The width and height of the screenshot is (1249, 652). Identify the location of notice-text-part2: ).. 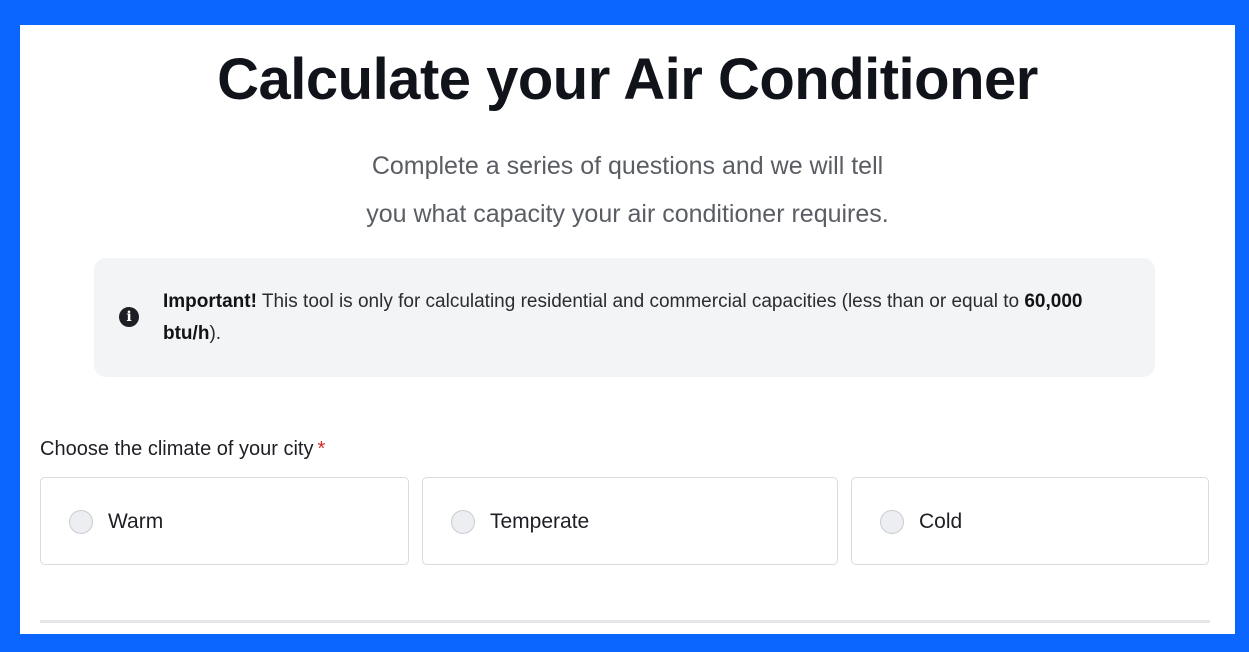
(215, 333).